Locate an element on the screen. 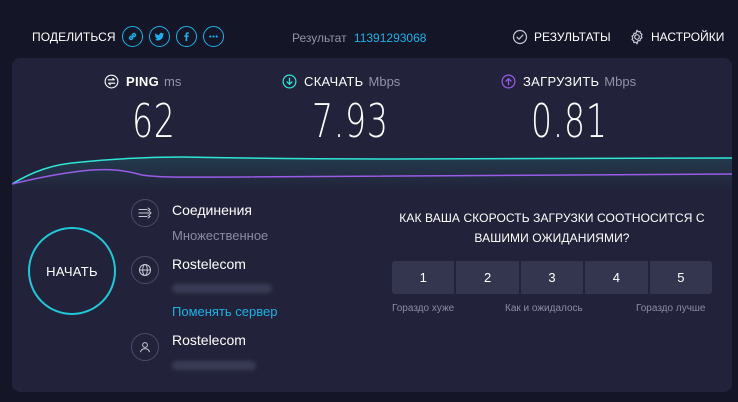  upload-metric: ЗАГРУЗИТЬ Mbps 0.81 is located at coordinates (569, 110).